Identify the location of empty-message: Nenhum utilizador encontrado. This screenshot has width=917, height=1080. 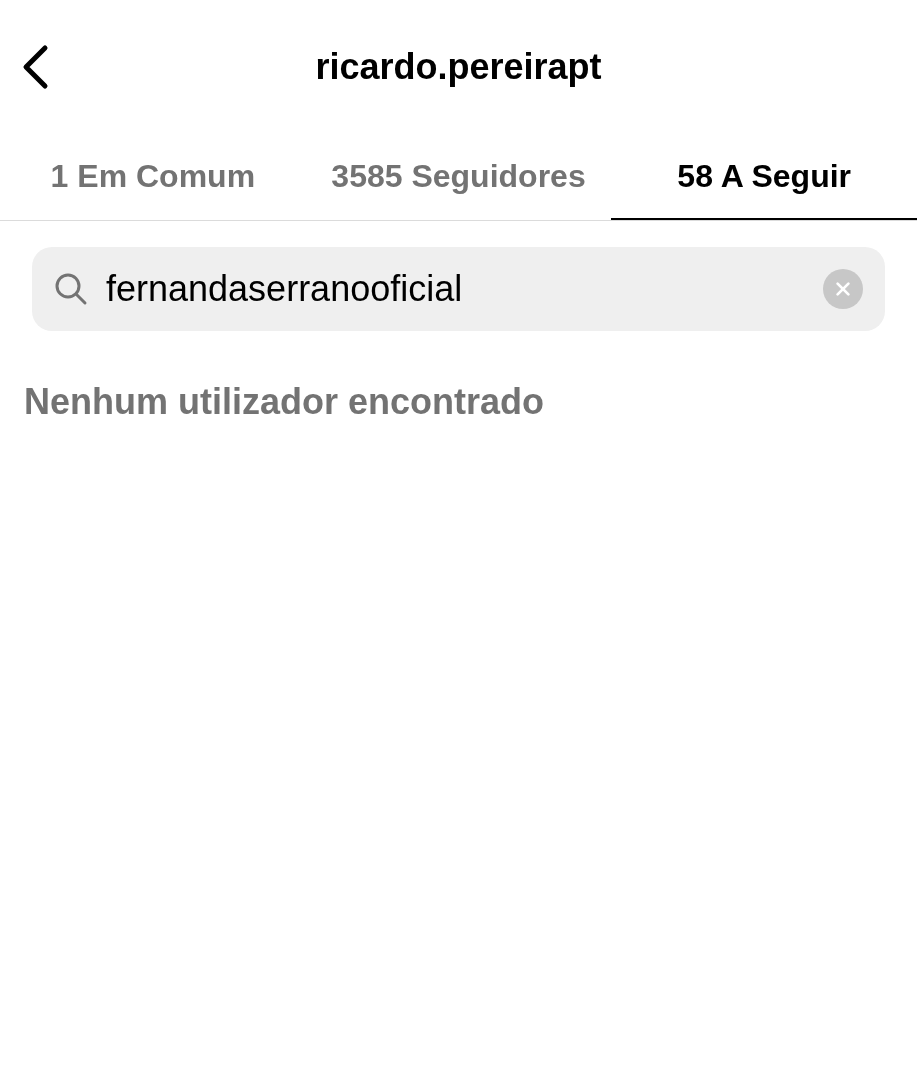
(284, 401).